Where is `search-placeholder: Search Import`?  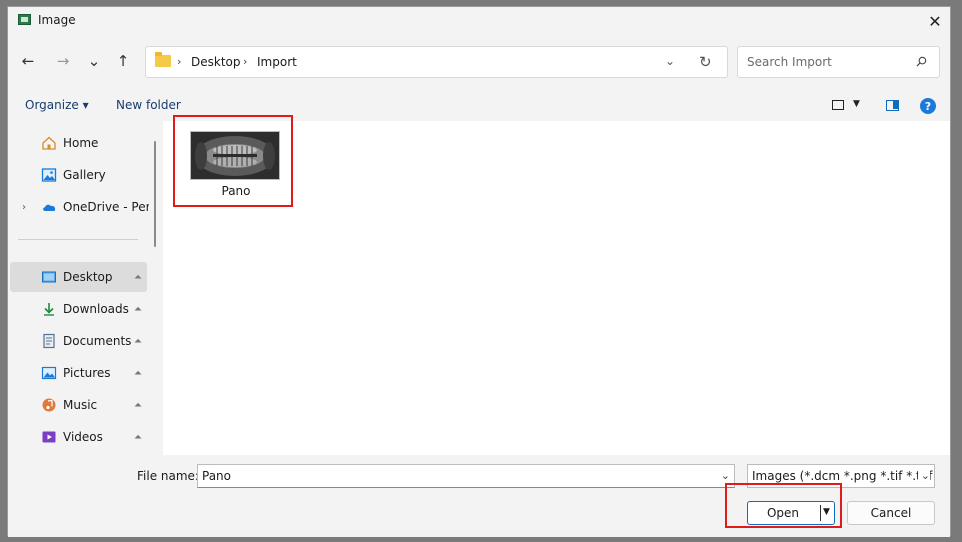
search-placeholder: Search Import is located at coordinates (789, 62).